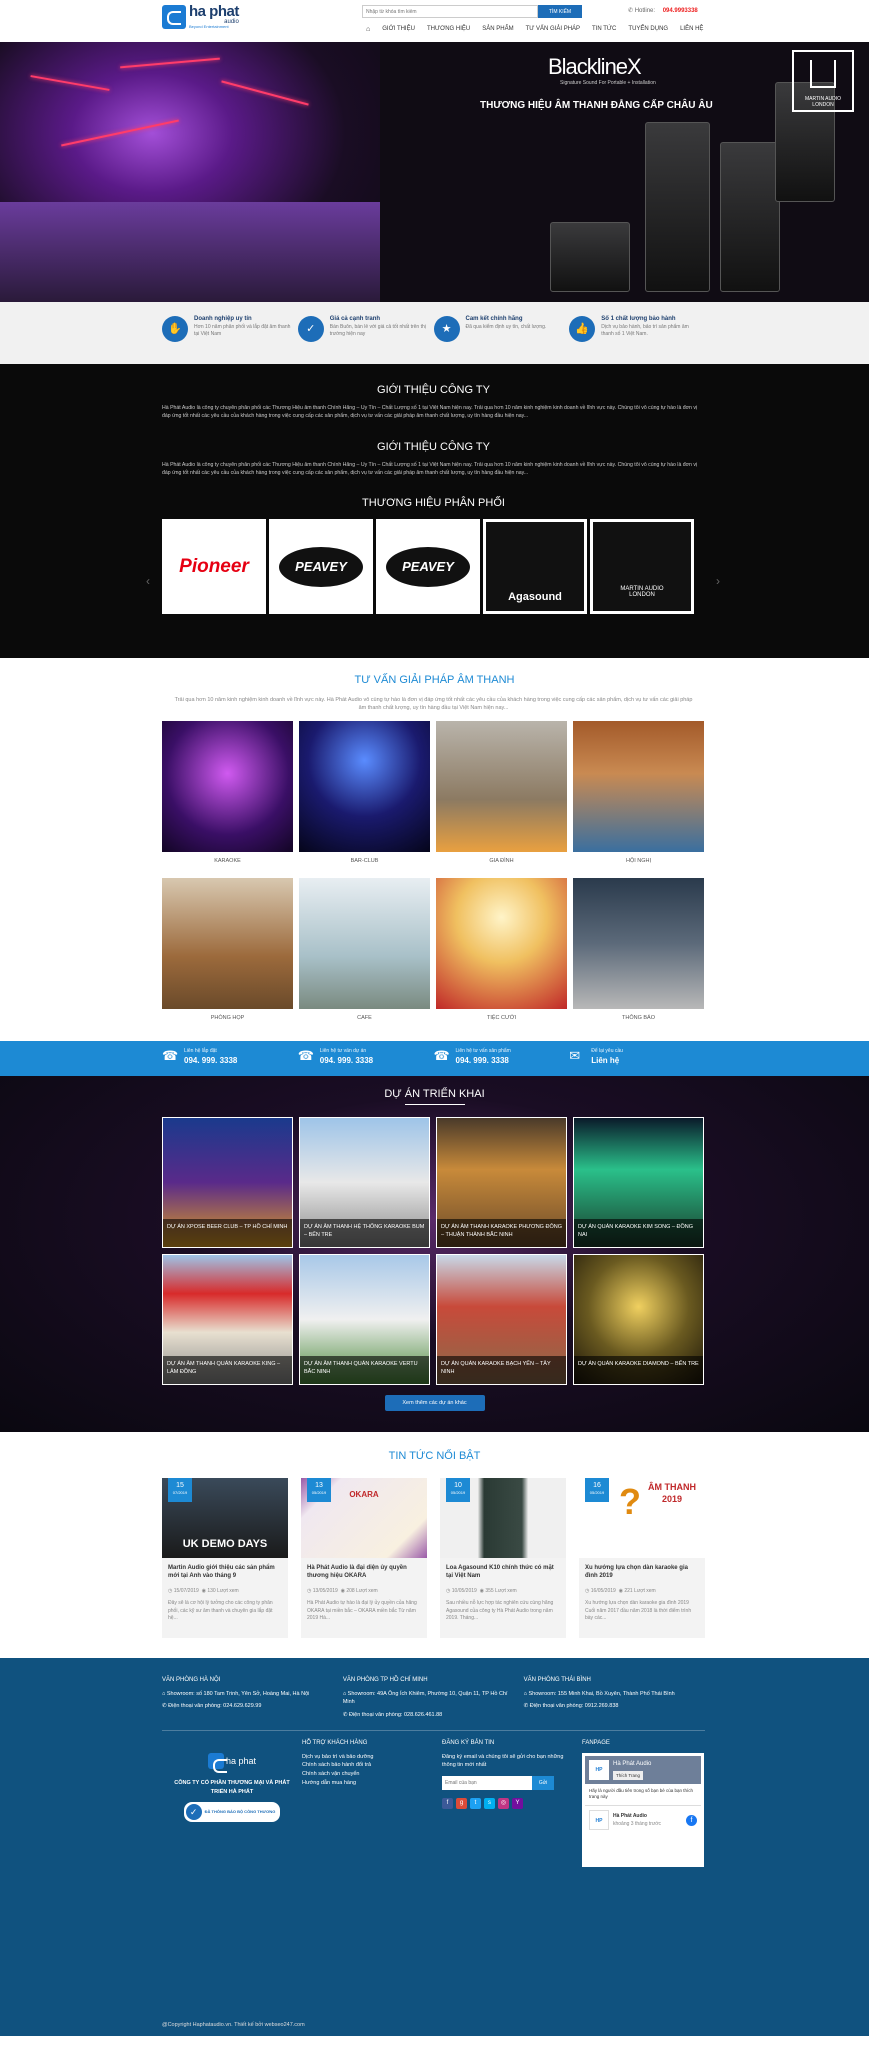 The height and width of the screenshot is (2048, 869). I want to click on bct-badge: ✓ ĐÃ THÔNG BÁO BỘ CÔNG THƯƠNG, so click(232, 1812).